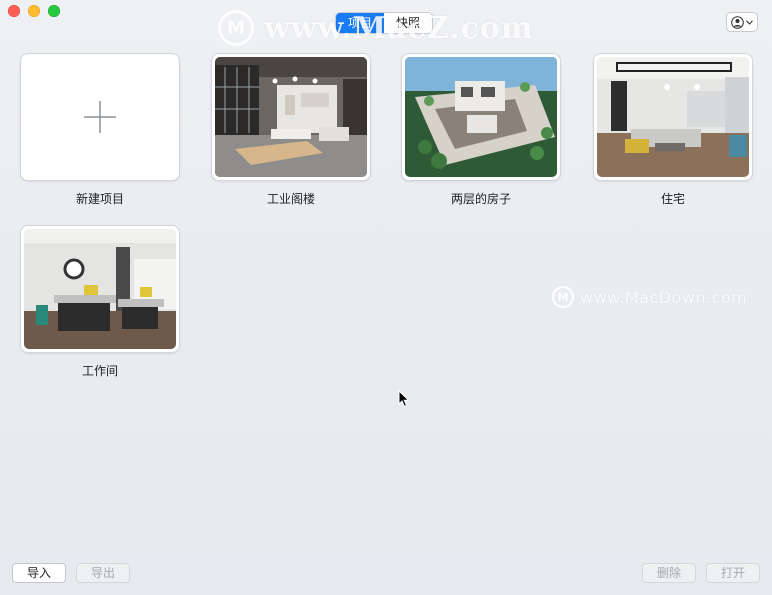 This screenshot has height=595, width=772. Describe the element at coordinates (103, 573) in the screenshot. I see `export-button: 导出` at that location.